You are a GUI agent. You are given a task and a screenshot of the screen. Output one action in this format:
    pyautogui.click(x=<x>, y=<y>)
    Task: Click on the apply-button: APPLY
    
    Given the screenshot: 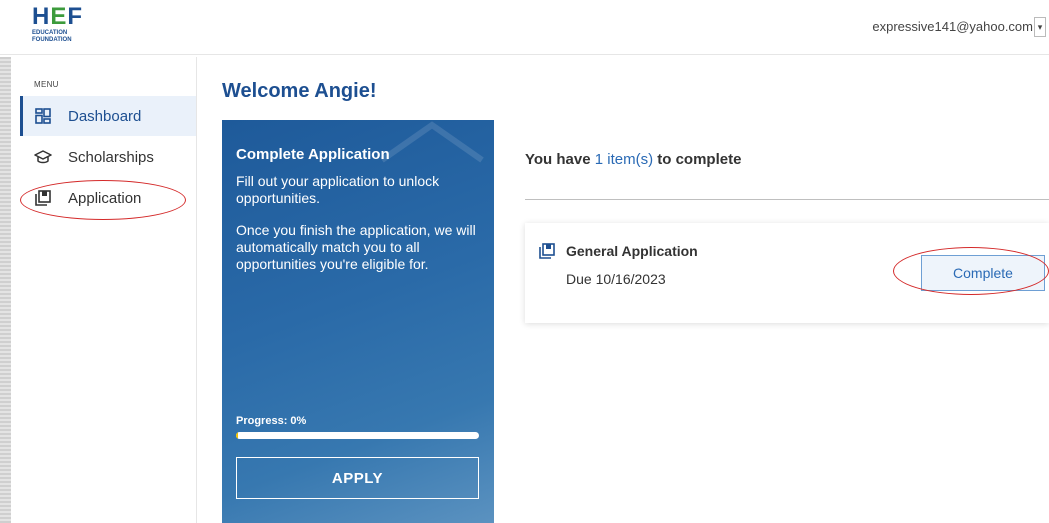 What is the action you would take?
    pyautogui.click(x=357, y=478)
    